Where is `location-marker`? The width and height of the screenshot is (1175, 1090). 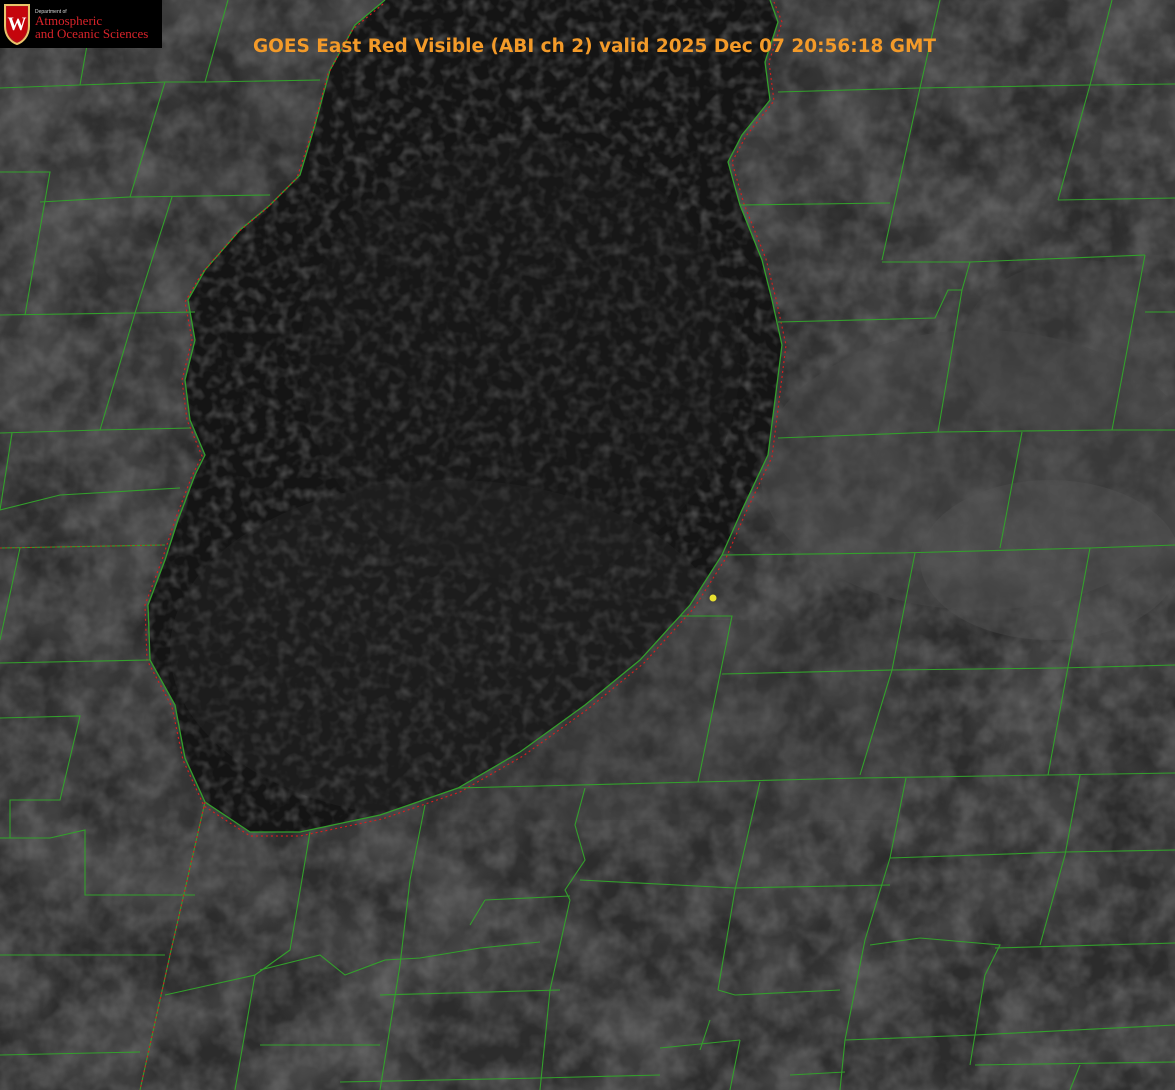
location-marker is located at coordinates (713, 598).